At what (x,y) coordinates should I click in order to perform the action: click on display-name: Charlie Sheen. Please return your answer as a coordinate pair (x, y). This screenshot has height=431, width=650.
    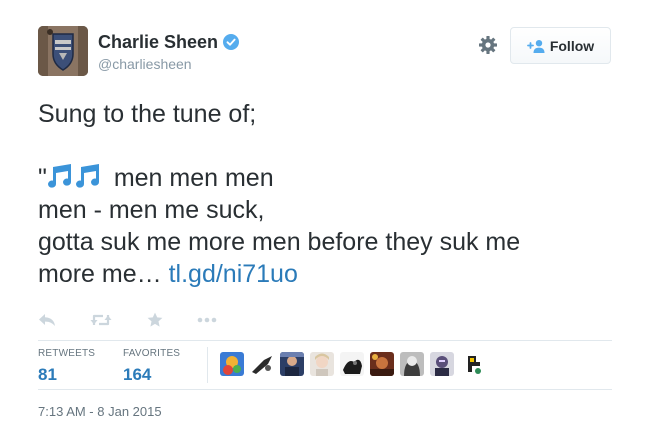
    Looking at the image, I should click on (158, 42).